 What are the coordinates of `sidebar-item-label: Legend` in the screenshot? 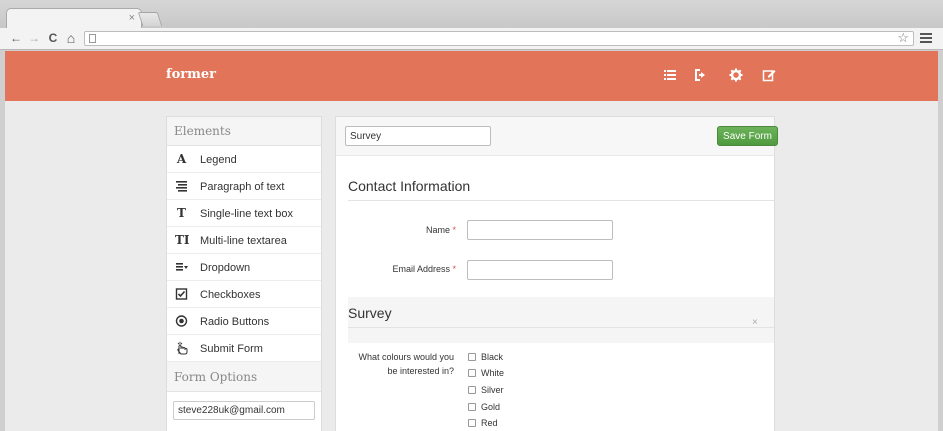 It's located at (218, 160).